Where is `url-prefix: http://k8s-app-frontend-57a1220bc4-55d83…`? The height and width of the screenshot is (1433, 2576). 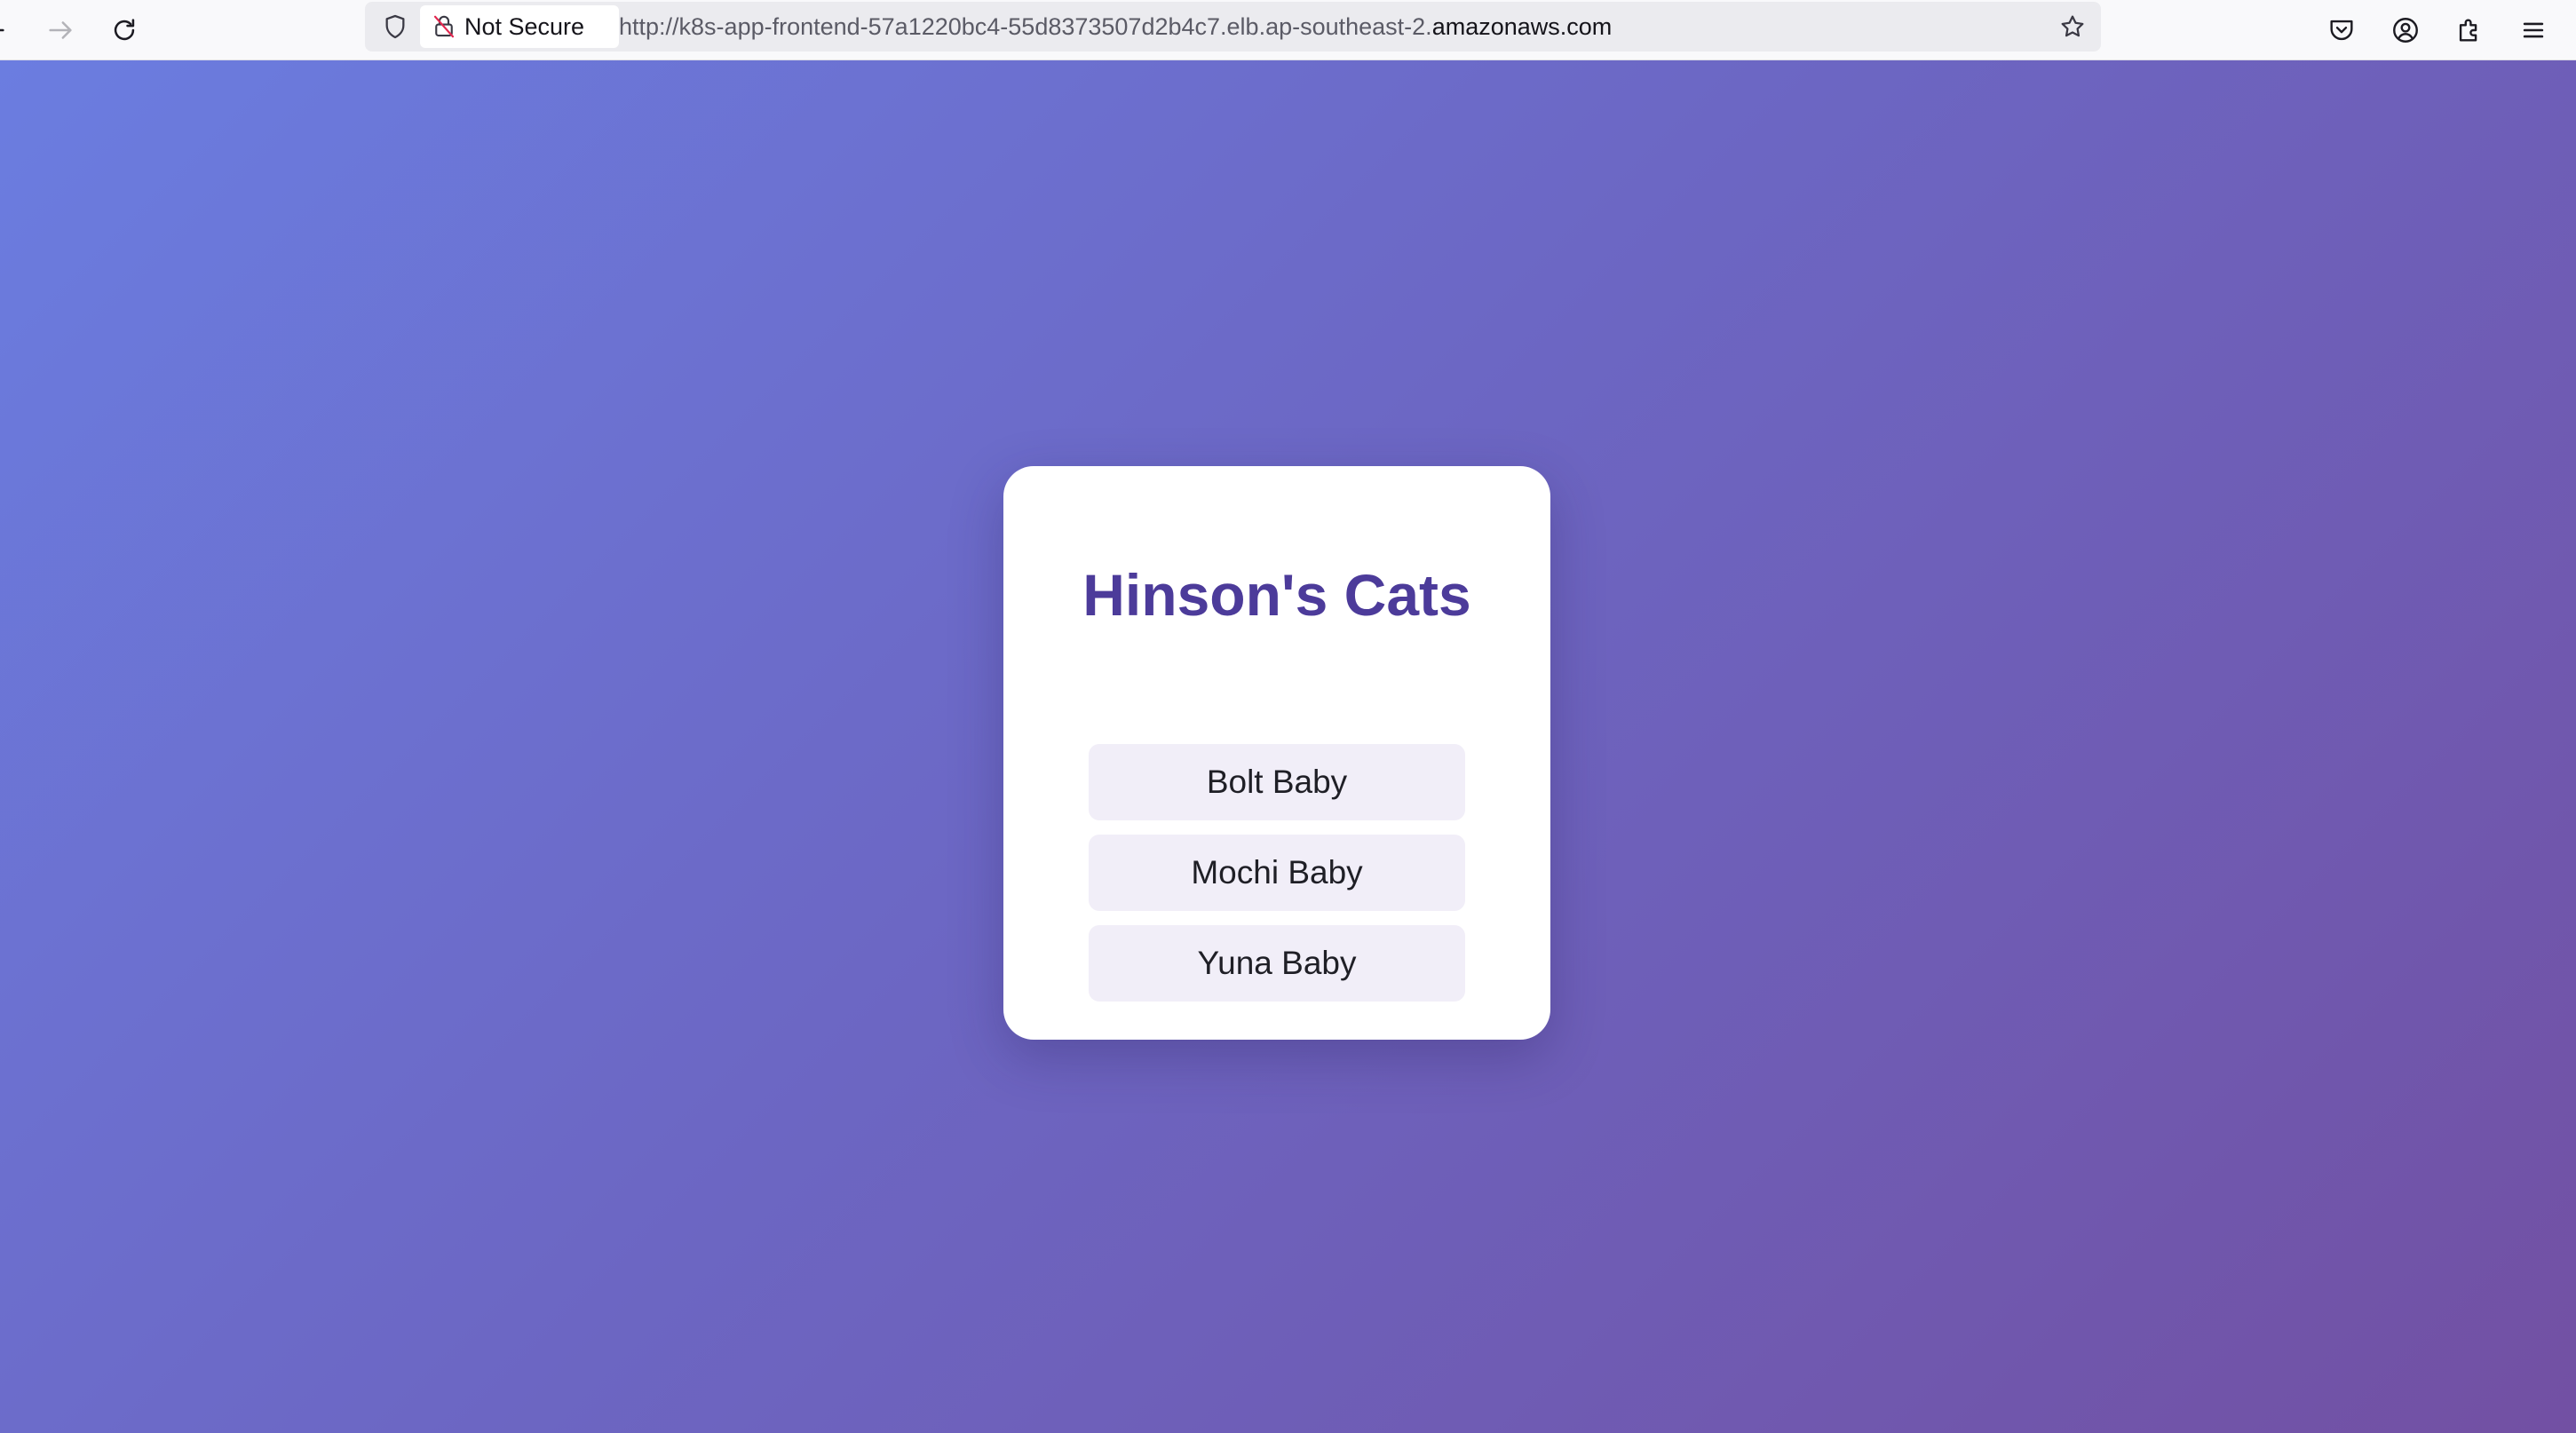 url-prefix: http://k8s-app-frontend-57a1220bc4-55d83… is located at coordinates (1026, 26).